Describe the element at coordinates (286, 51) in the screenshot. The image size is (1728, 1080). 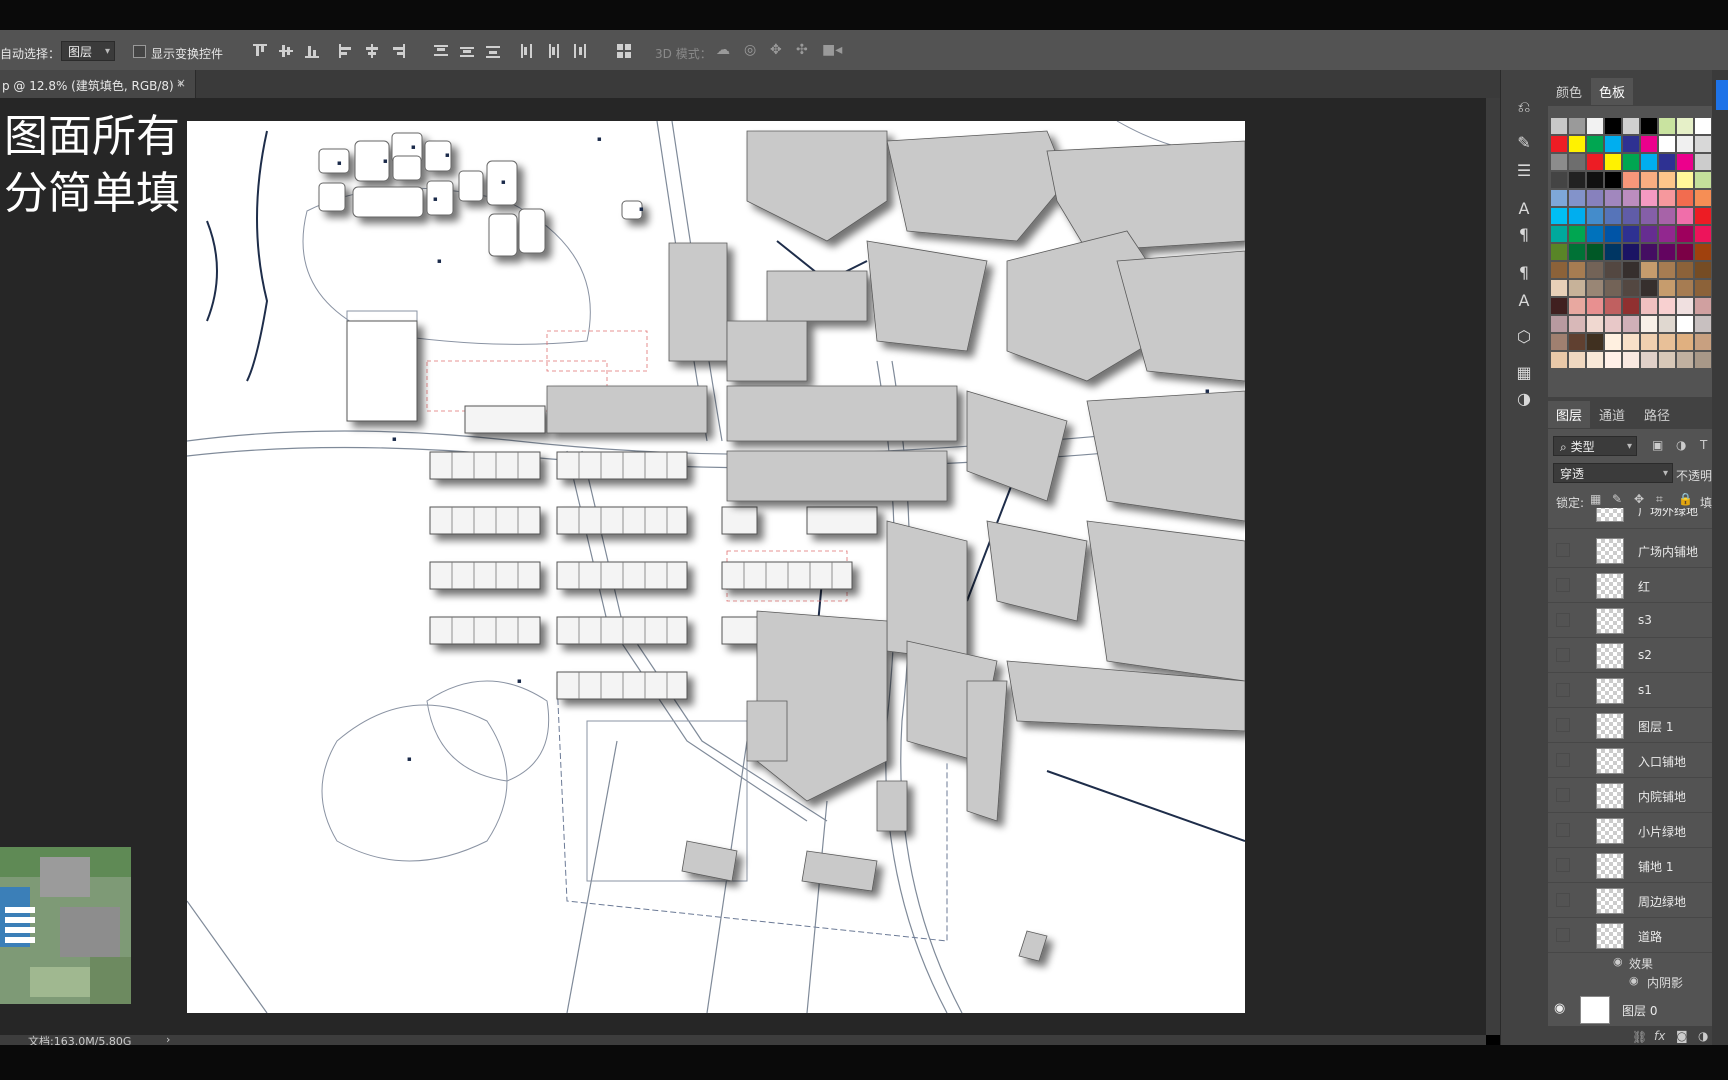
I see `align-vcenter-icon` at that location.